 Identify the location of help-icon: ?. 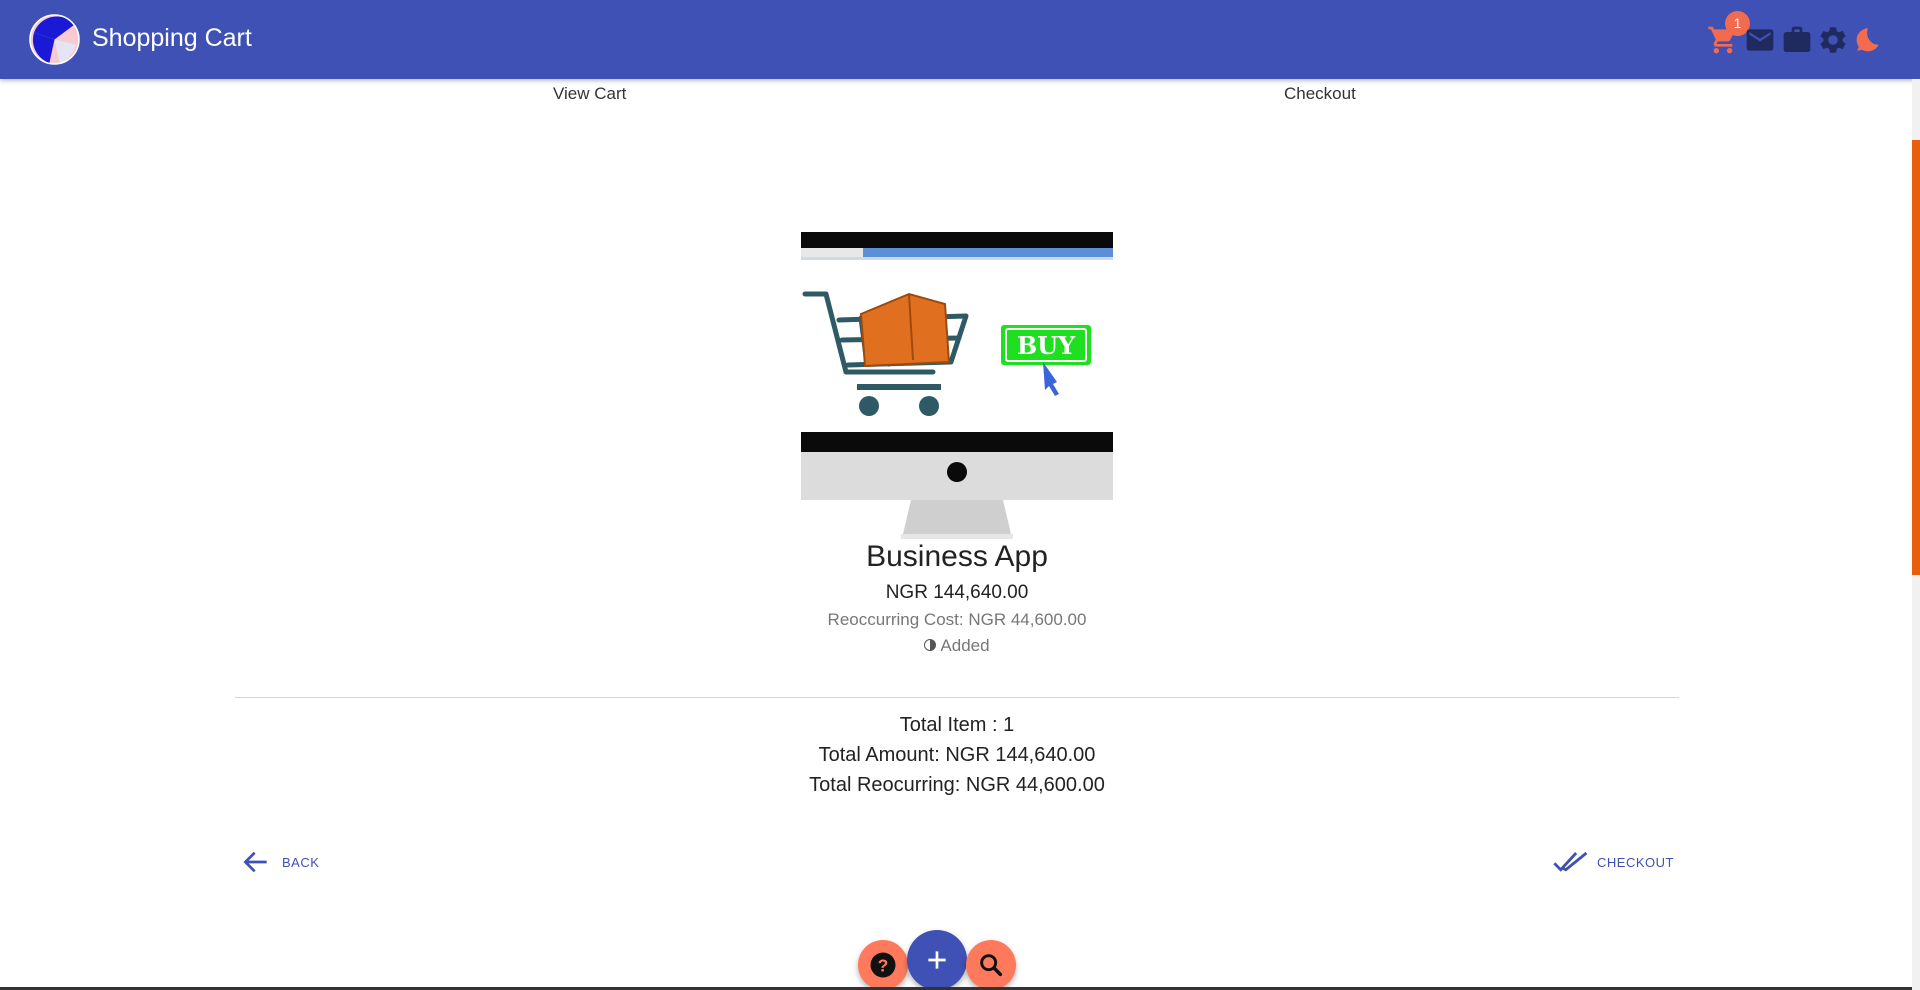
(883, 965).